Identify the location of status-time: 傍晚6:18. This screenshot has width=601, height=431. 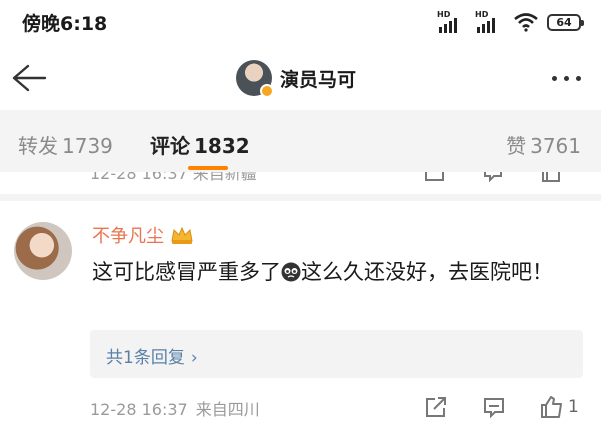
(65, 24).